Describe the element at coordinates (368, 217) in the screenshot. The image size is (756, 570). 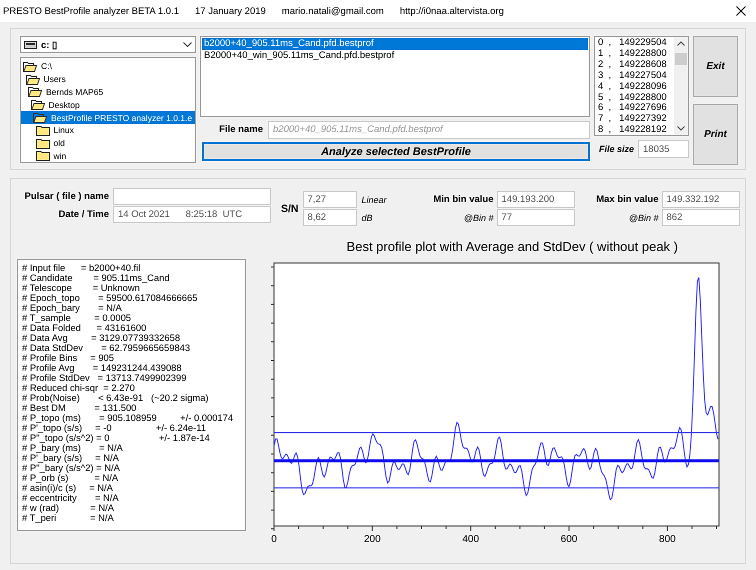
I see `unit-label: dB` at that location.